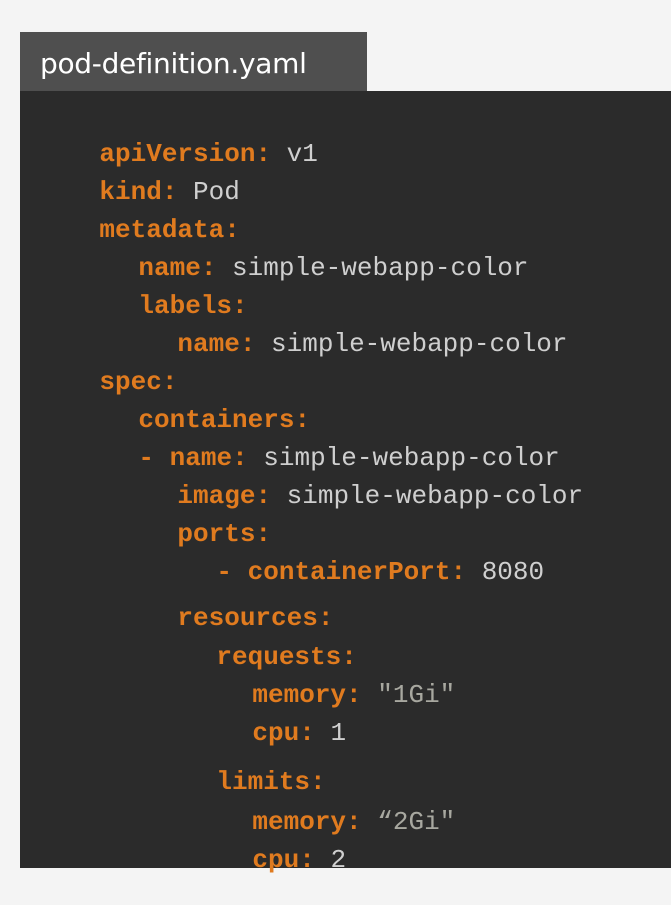 Image resolution: width=671 pixels, height=905 pixels. Describe the element at coordinates (177, 139) in the screenshot. I see `code-line-apiversion: apiVersion: v1` at that location.